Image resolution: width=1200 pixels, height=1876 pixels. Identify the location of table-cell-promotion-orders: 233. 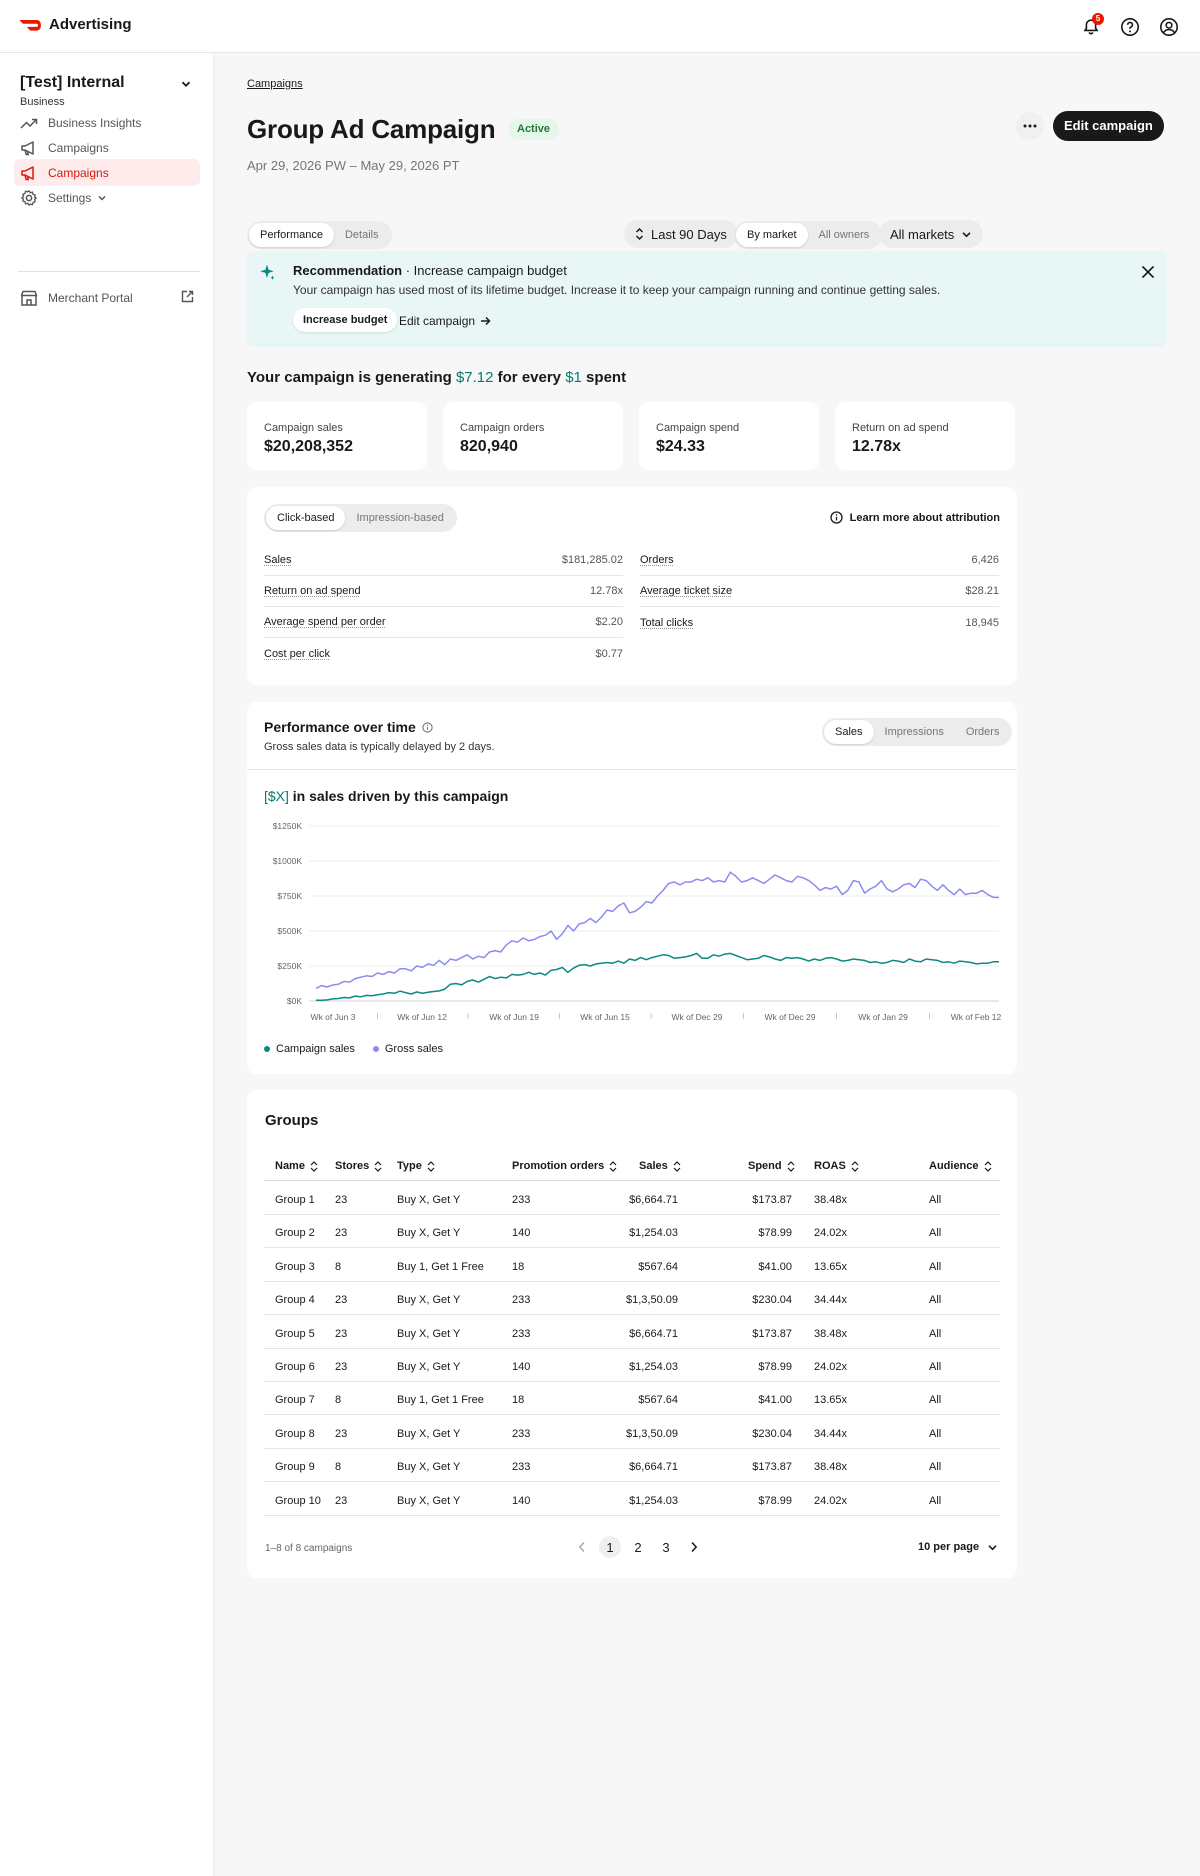
(521, 1467).